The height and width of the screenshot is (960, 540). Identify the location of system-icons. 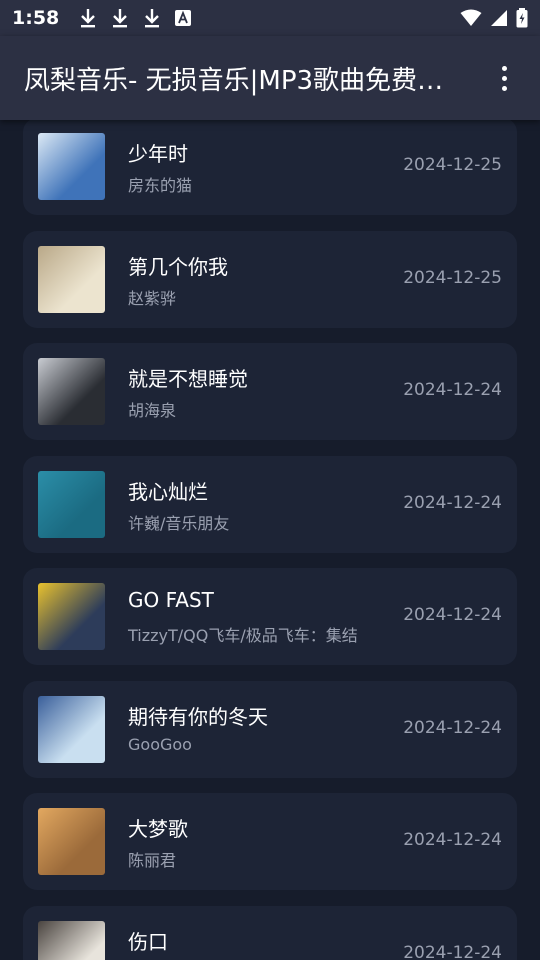
(494, 18).